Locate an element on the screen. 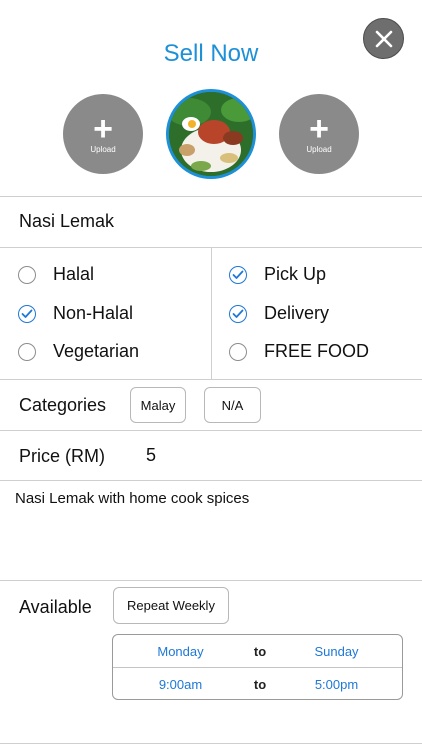 This screenshot has width=422, height=750. schedule-box: Monday to Sunday 9:00am to 5:00pm is located at coordinates (257, 667).